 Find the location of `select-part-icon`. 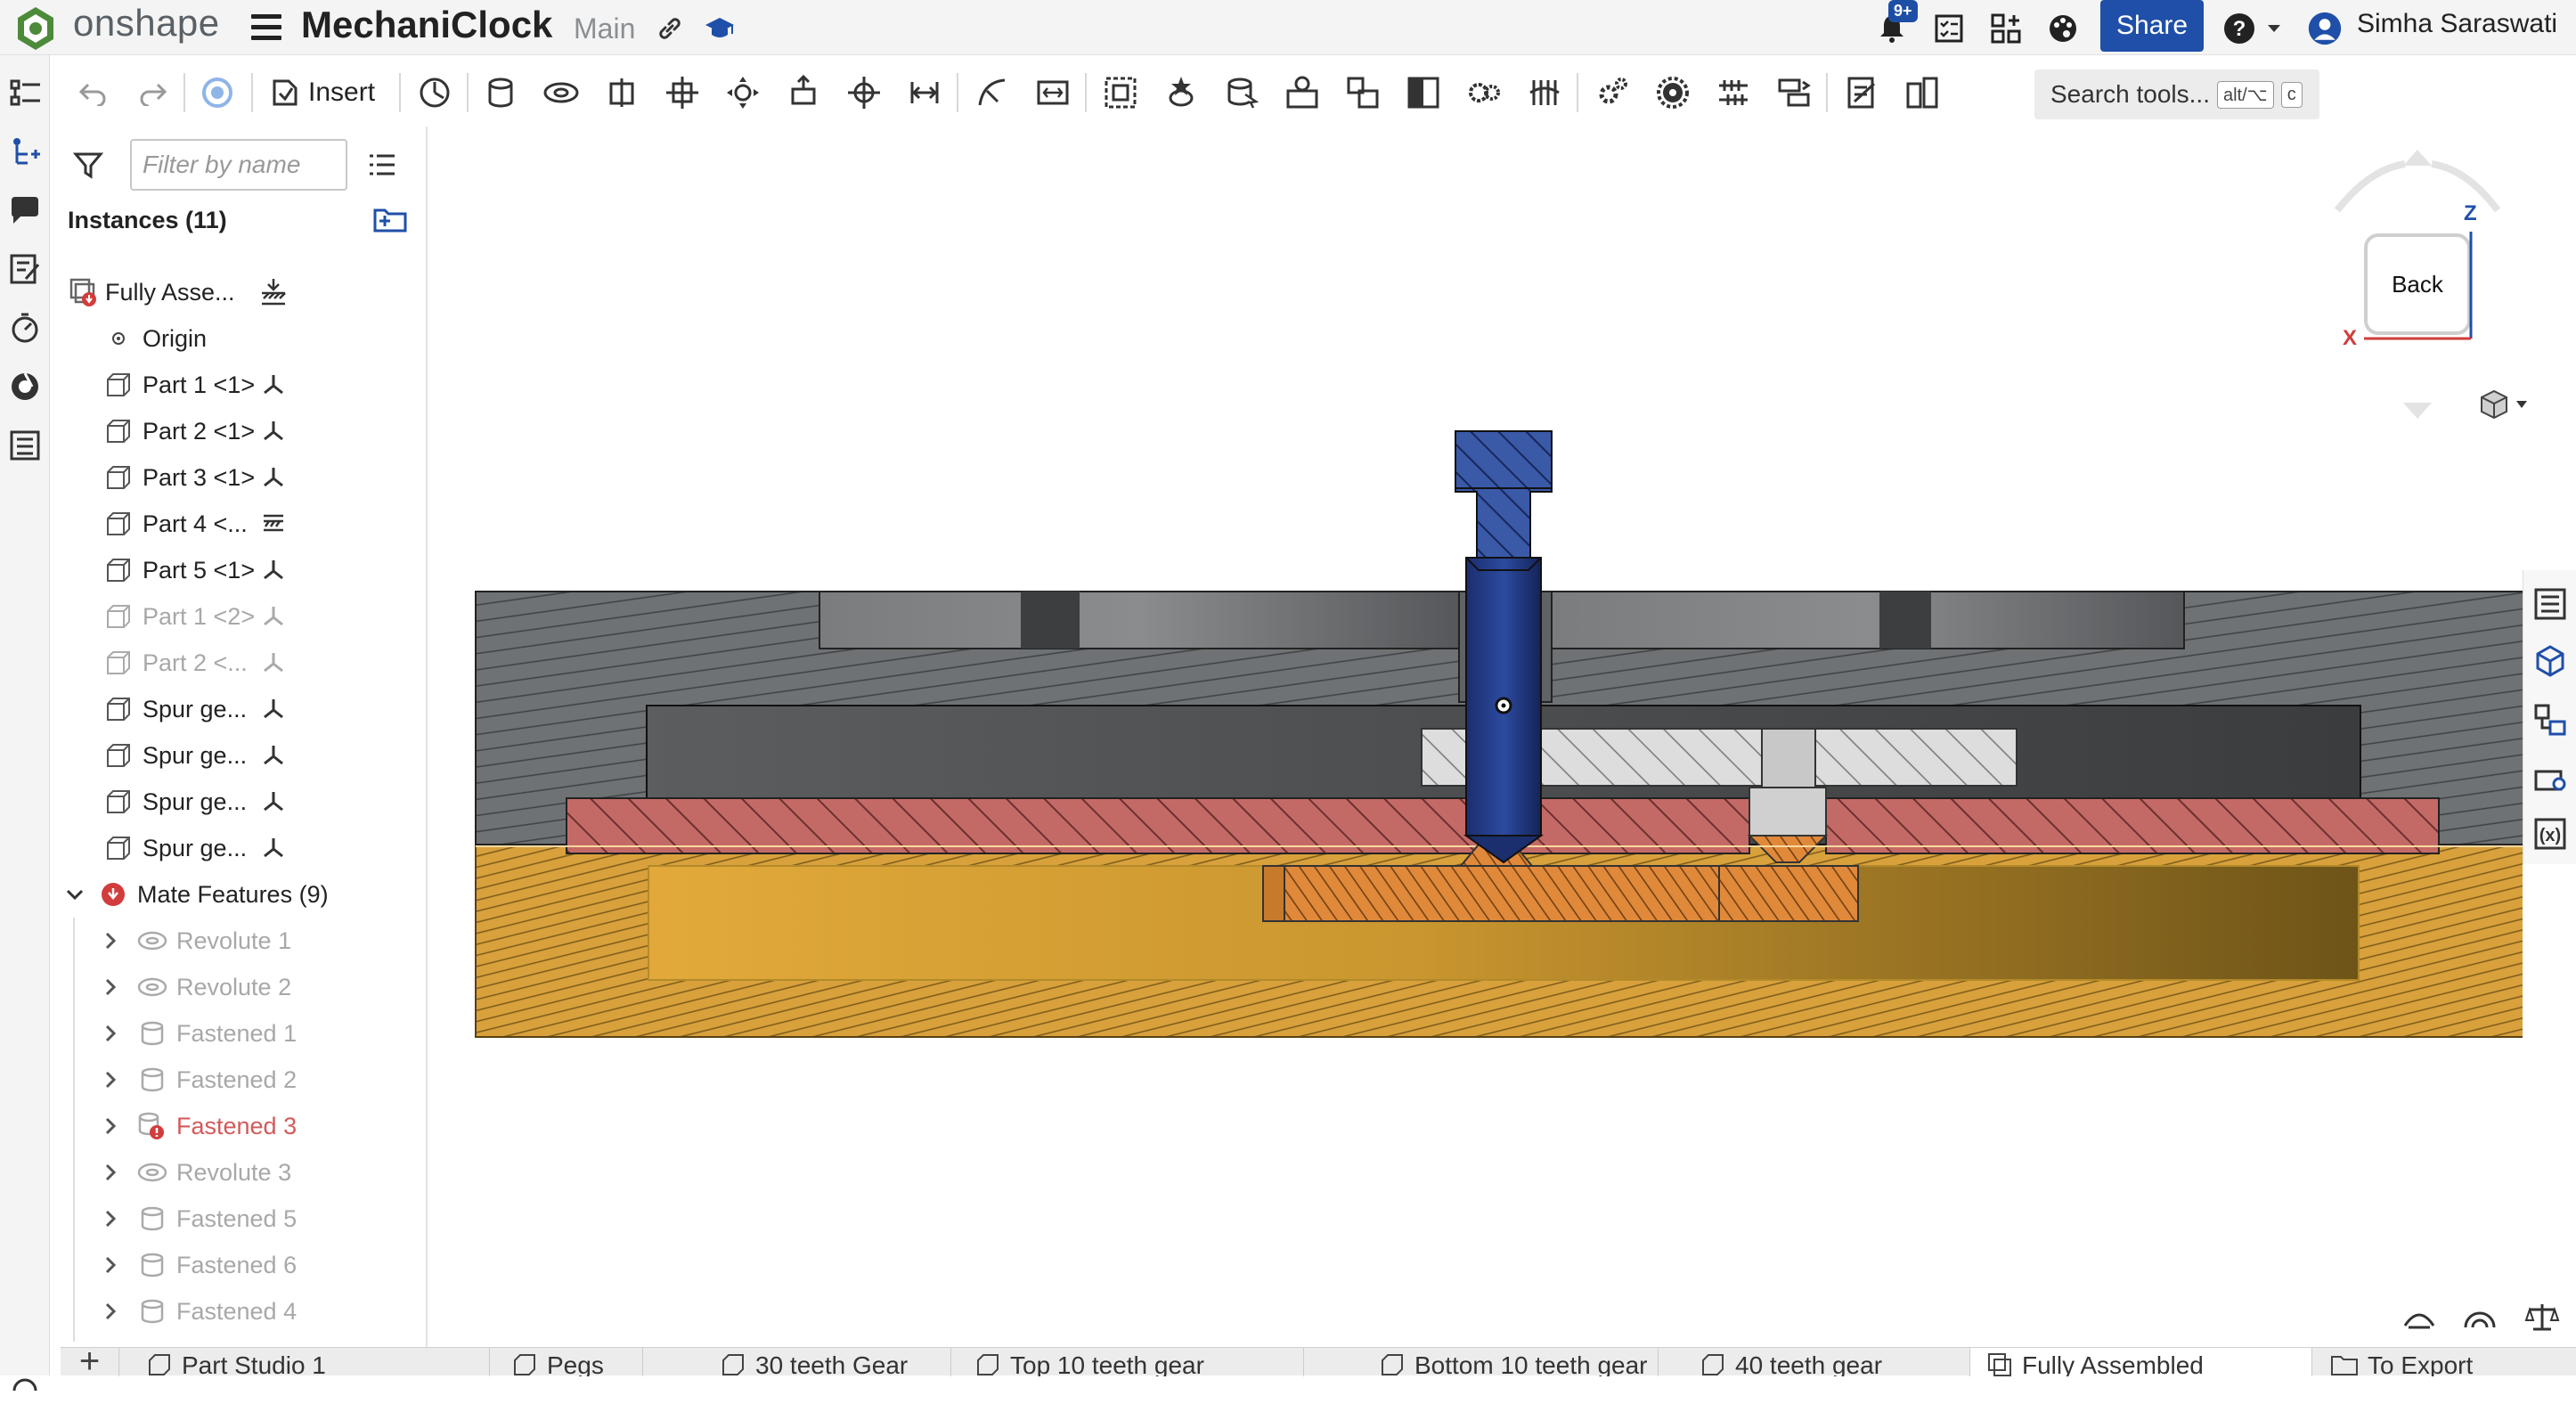

select-part-icon is located at coordinates (1242, 92).